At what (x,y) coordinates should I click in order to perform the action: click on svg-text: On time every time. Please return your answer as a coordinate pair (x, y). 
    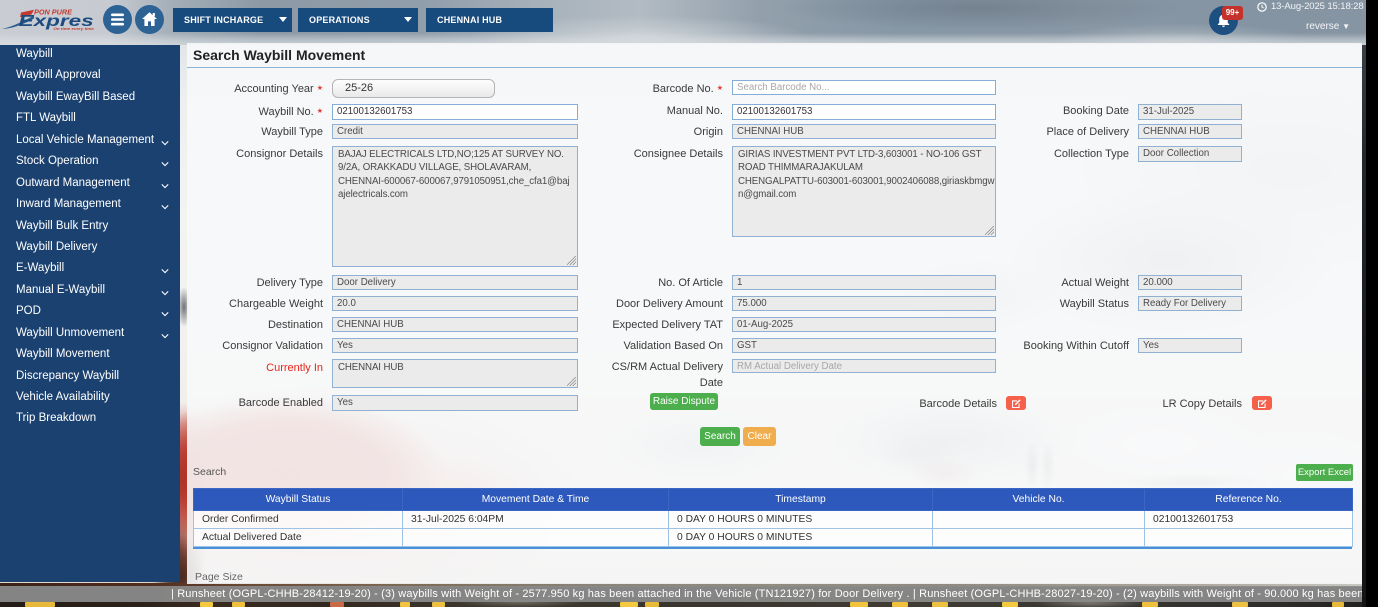
    Looking at the image, I should click on (73, 28).